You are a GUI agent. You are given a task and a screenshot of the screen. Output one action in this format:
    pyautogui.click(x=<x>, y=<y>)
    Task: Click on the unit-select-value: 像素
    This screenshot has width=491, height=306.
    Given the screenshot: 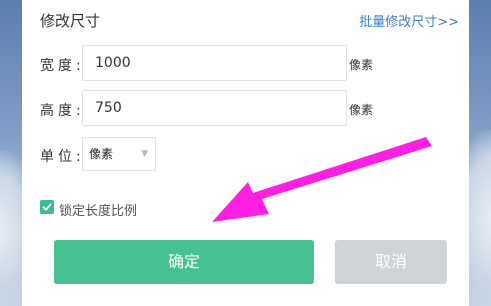 What is the action you would take?
    pyautogui.click(x=101, y=154)
    